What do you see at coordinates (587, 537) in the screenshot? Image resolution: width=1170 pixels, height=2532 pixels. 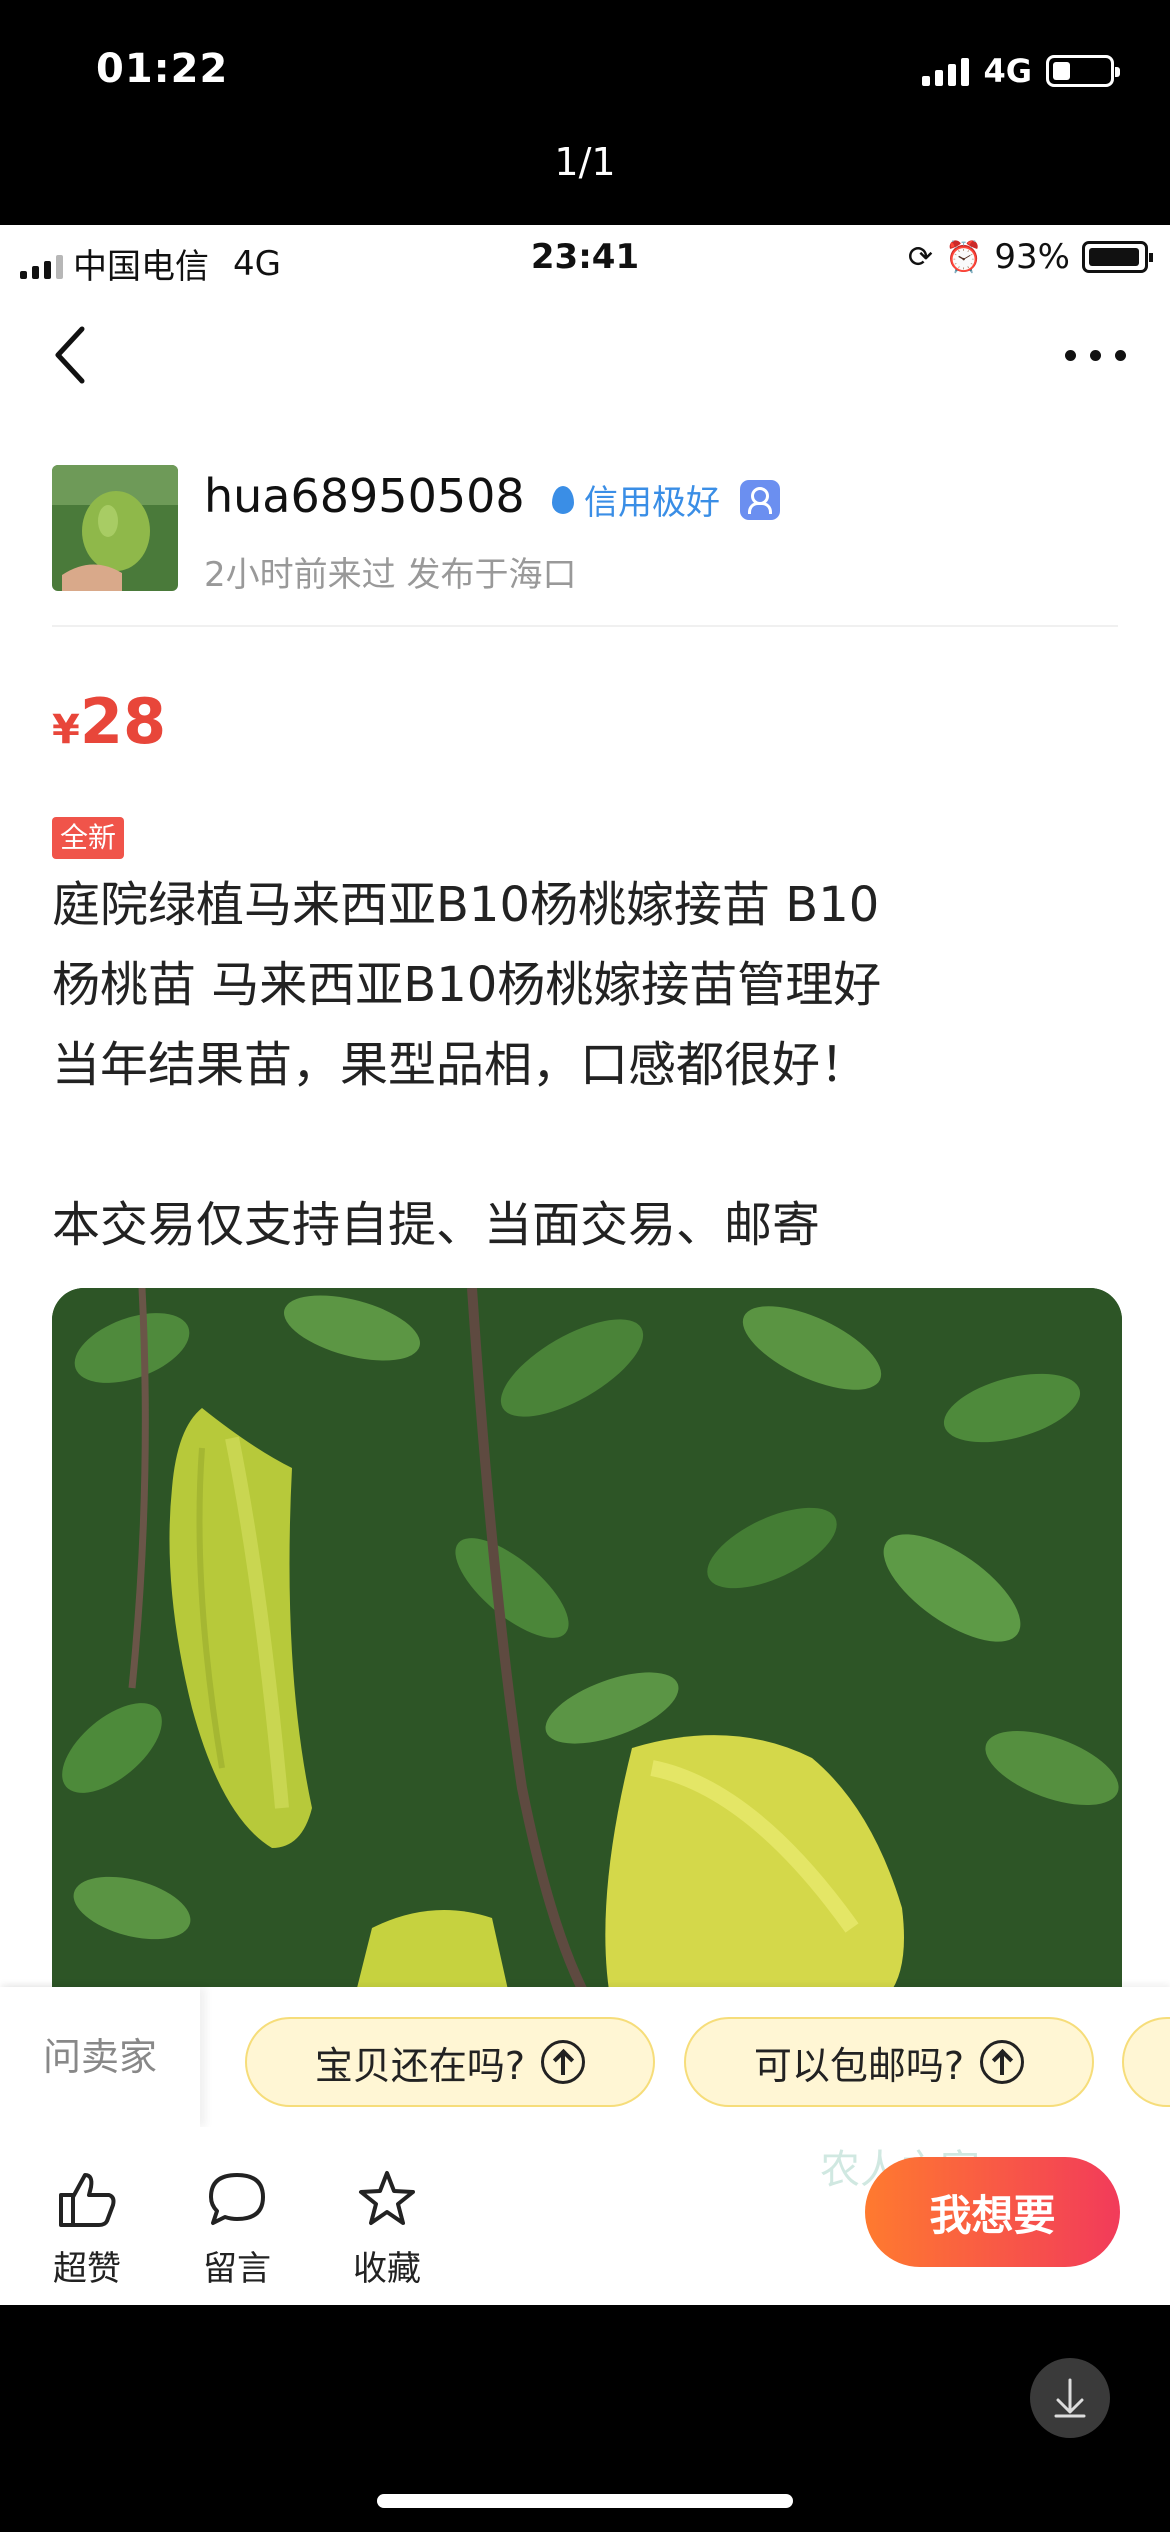 I see `seller-card: hua68950508 信用极好 2小时前来过 发布于海口` at bounding box center [587, 537].